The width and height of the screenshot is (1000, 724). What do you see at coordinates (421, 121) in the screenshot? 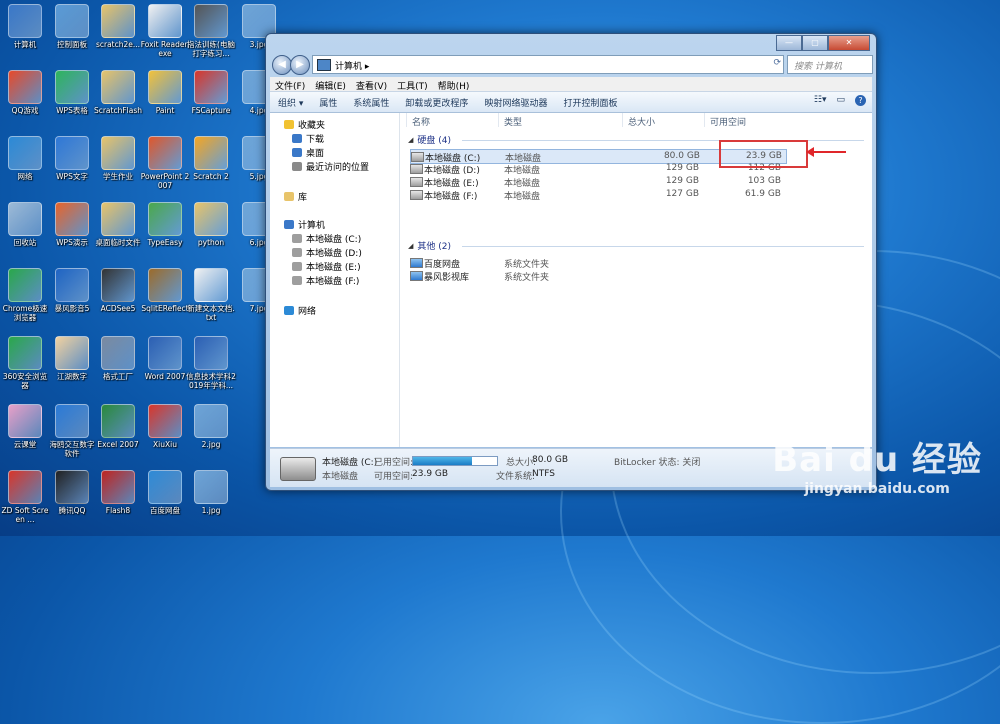
I see `column-header: 名称` at bounding box center [421, 121].